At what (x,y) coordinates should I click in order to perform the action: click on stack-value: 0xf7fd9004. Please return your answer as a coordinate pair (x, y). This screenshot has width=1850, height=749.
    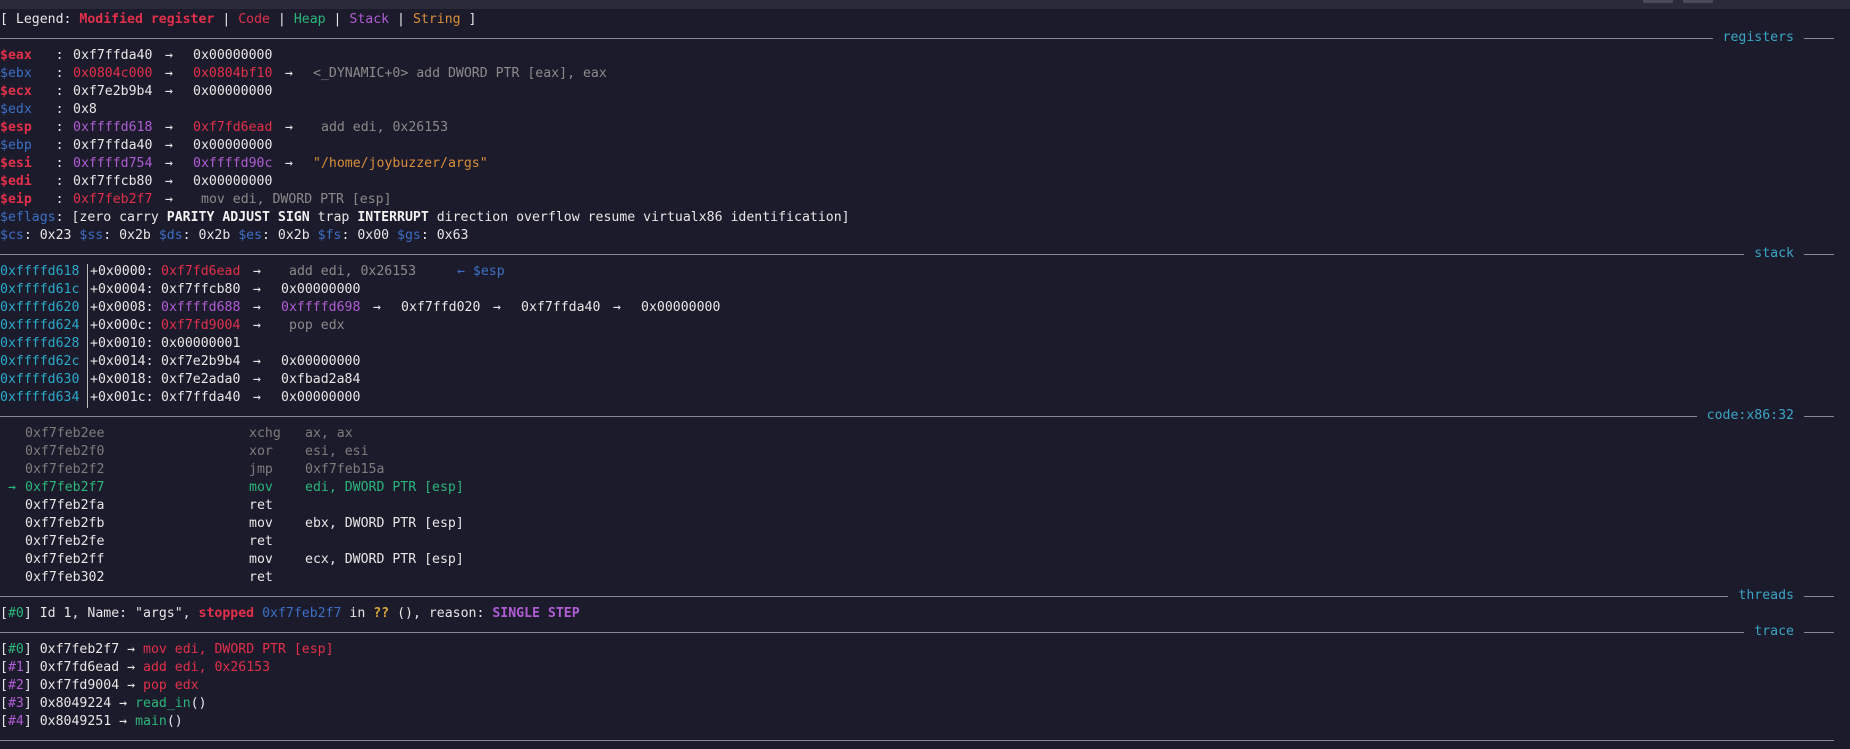
    Looking at the image, I should click on (201, 325).